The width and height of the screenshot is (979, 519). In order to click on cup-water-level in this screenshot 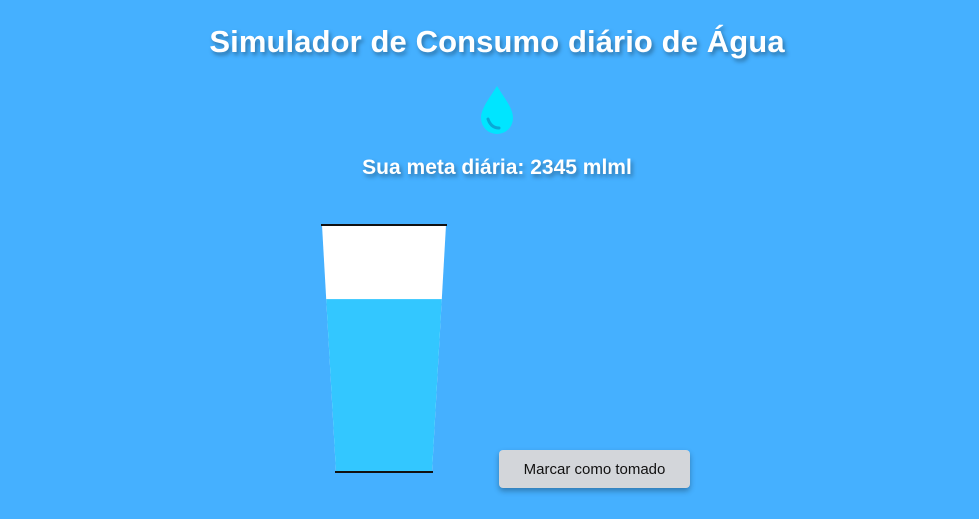, I will do `click(384, 385)`.